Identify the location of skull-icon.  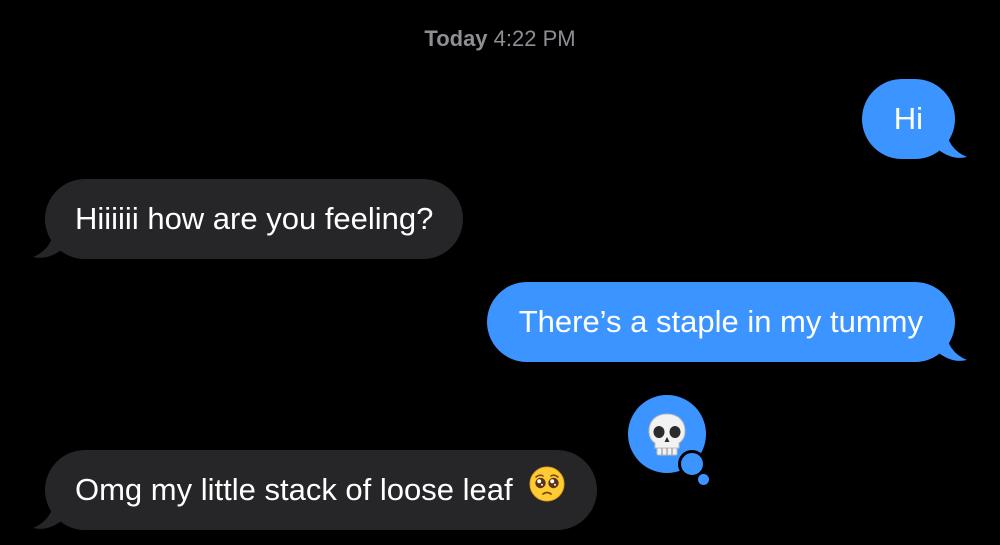
(667, 434).